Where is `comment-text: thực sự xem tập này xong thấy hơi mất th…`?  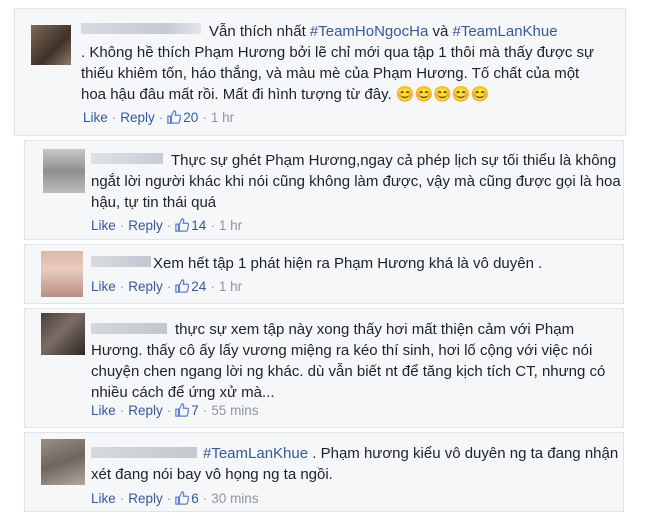
comment-text: thực sự xem tập này xong thấy hơi mất th… is located at coordinates (356, 361).